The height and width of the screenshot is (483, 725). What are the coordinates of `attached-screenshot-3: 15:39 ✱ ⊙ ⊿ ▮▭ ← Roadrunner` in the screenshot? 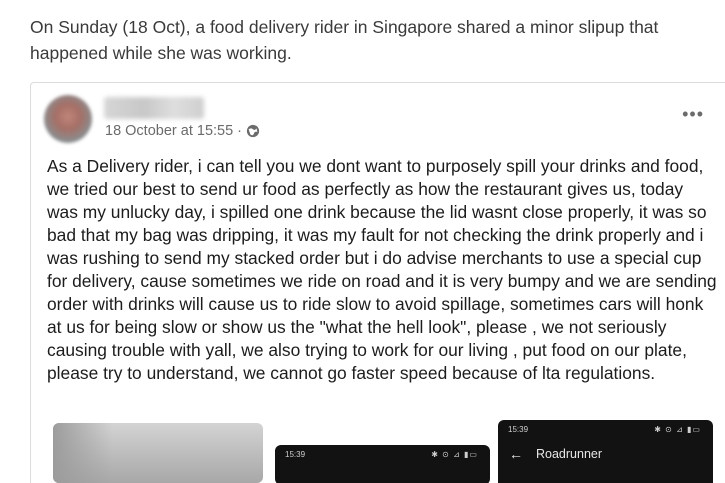 It's located at (605, 451).